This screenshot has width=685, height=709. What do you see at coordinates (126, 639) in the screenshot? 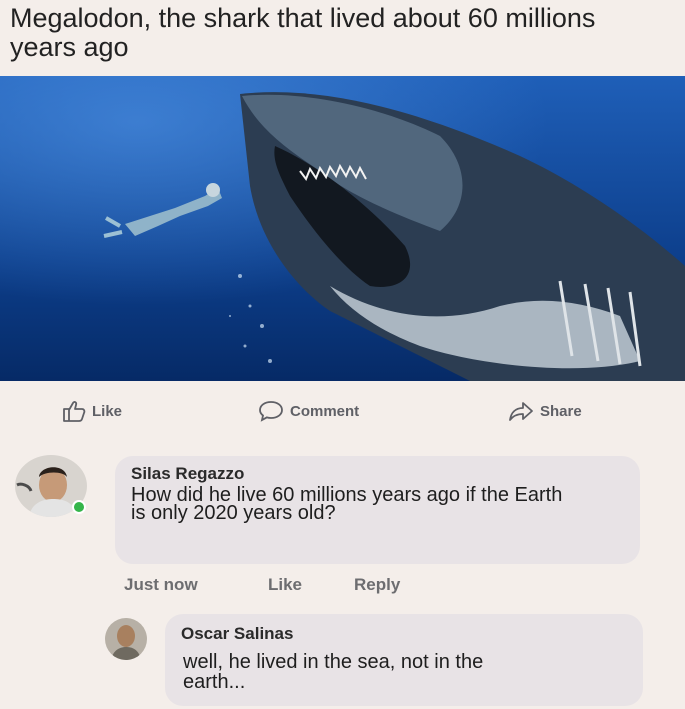
I see `avatar` at bounding box center [126, 639].